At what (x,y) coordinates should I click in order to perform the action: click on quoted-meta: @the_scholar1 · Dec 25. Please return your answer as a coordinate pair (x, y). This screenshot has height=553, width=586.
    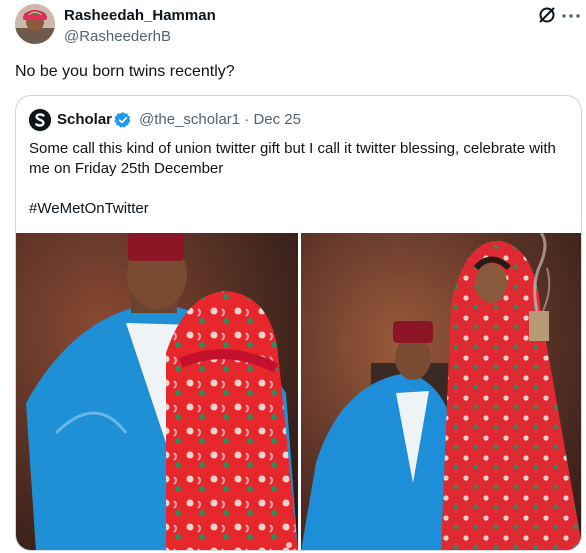
    Looking at the image, I should click on (220, 119).